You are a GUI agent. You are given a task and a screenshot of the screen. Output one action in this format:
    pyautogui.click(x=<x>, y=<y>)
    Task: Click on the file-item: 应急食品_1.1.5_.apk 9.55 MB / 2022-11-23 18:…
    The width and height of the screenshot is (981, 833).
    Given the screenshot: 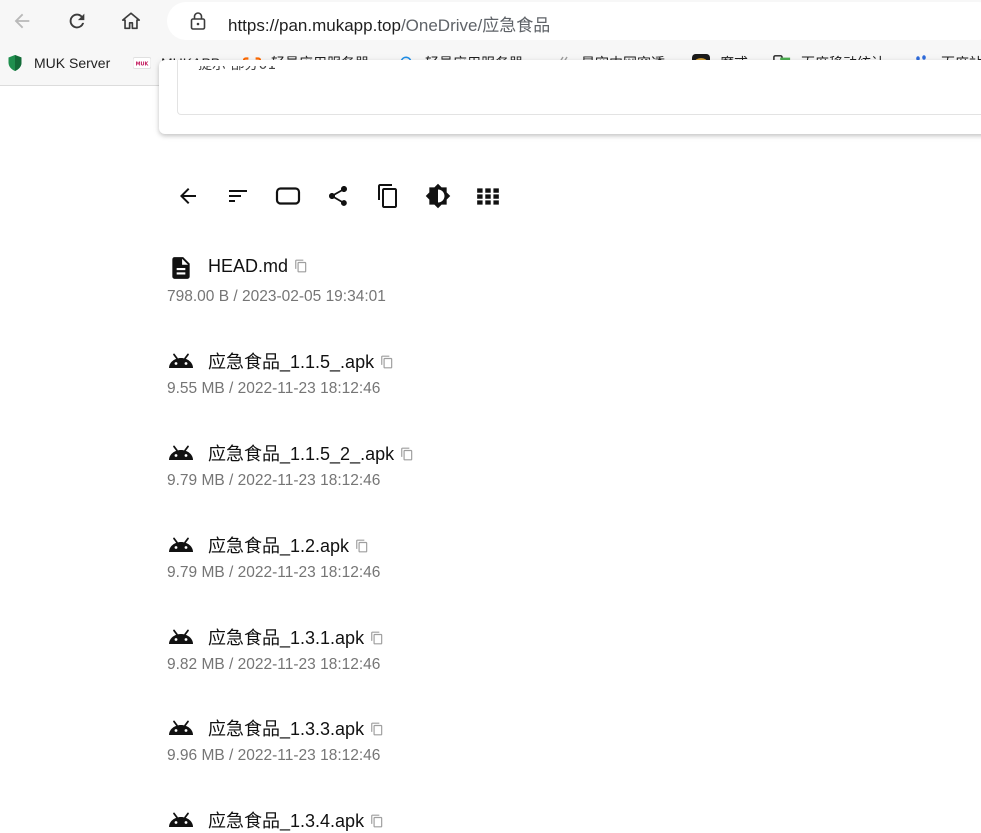 What is the action you would take?
    pyautogui.click(x=367, y=377)
    